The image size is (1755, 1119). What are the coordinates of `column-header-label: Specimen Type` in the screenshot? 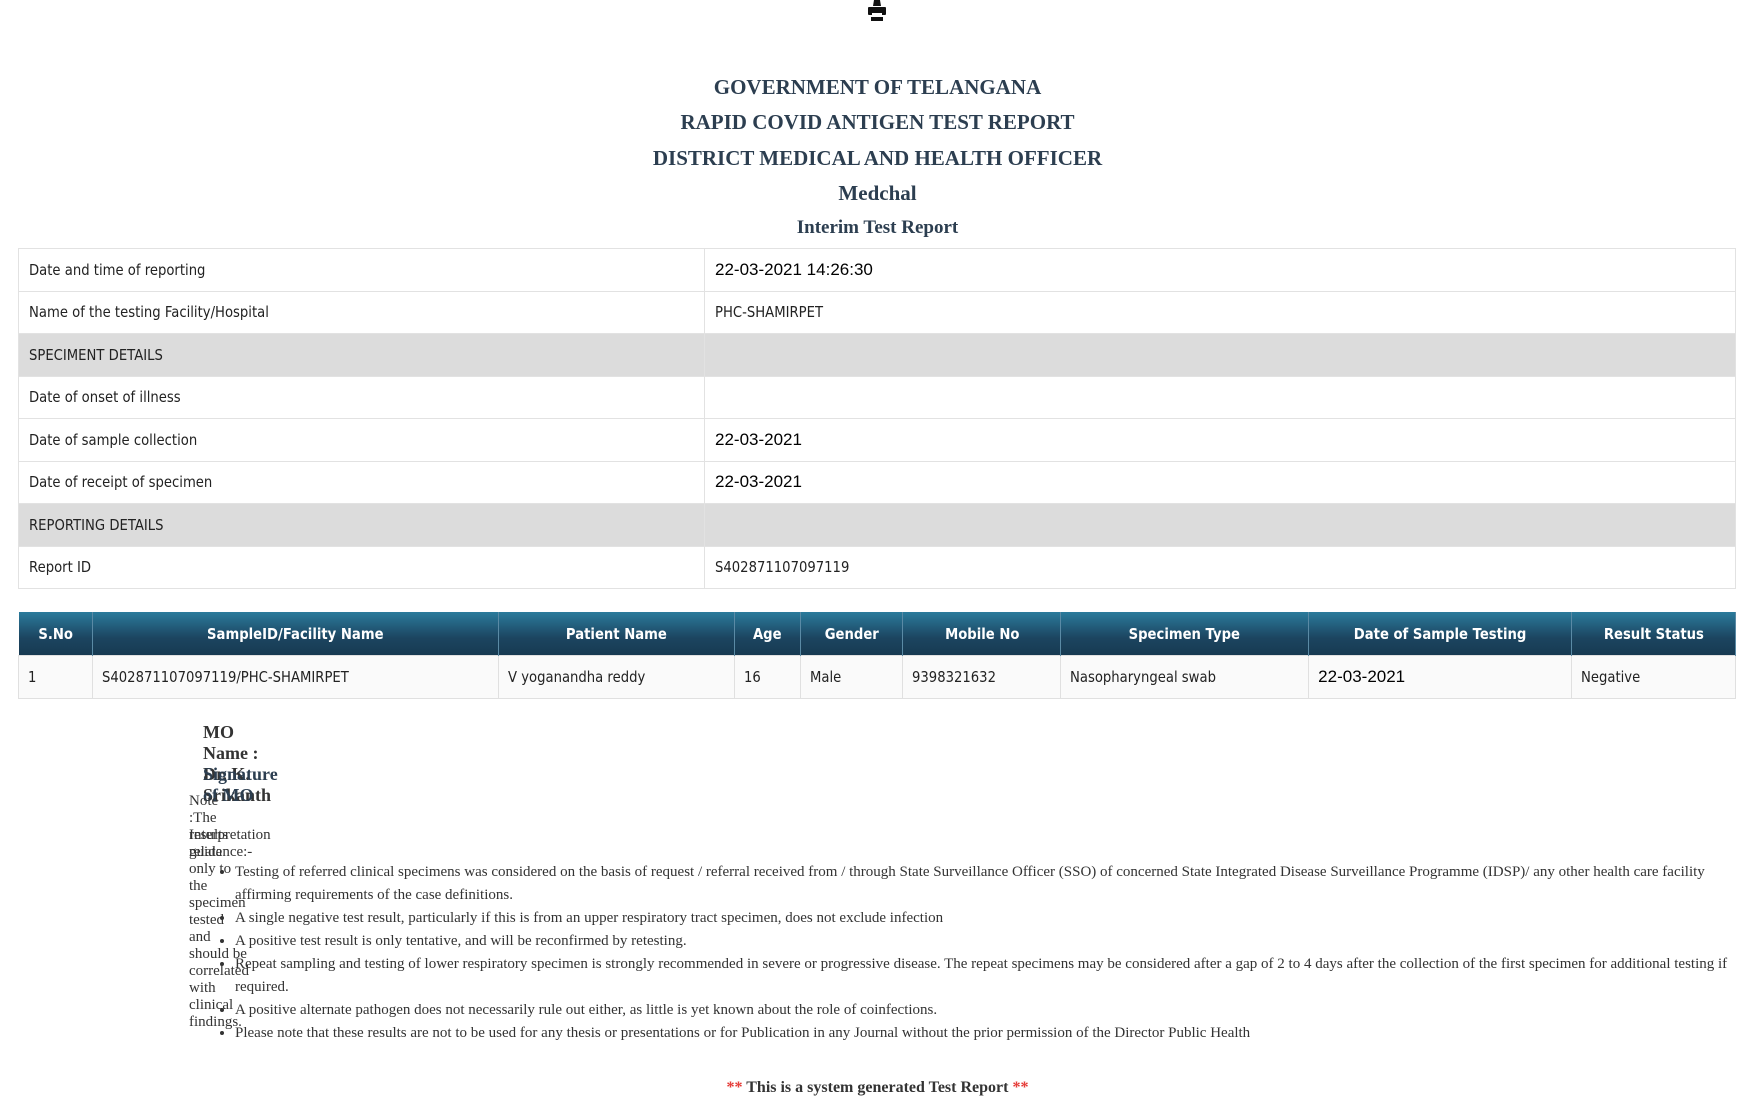 It's located at (1185, 633).